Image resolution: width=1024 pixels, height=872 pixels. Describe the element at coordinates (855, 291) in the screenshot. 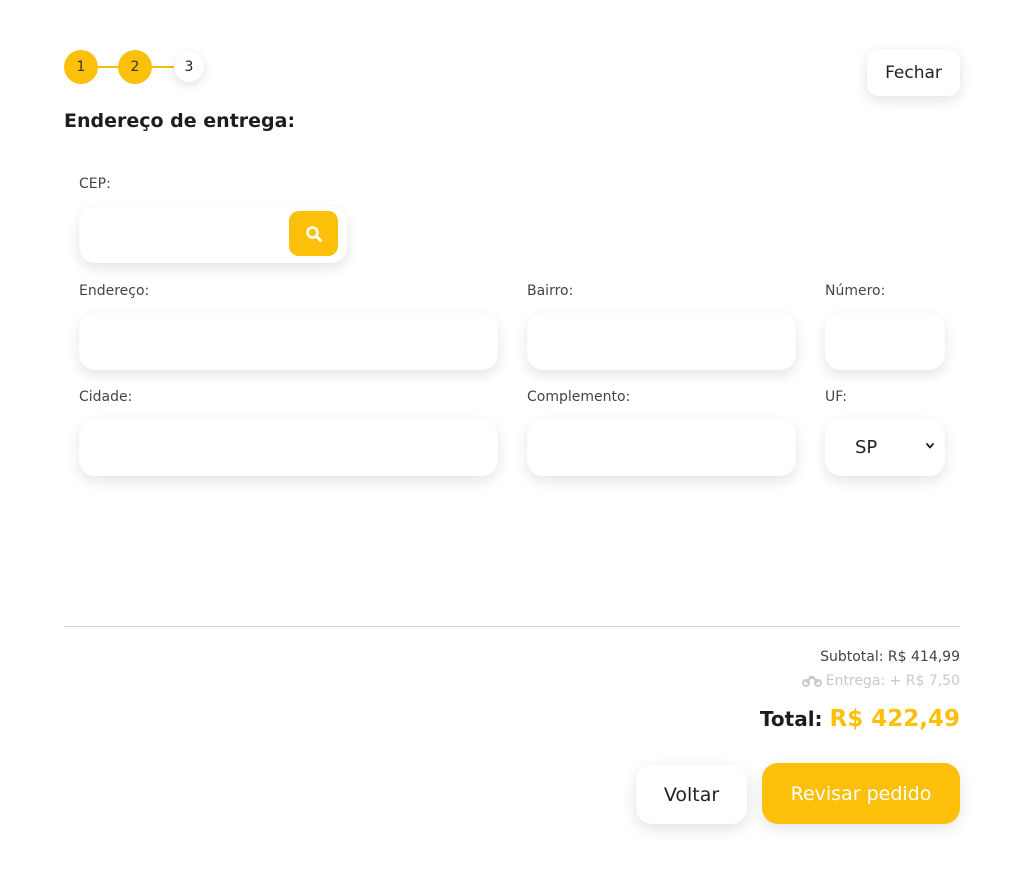

I see `numero-label: Número:` at that location.